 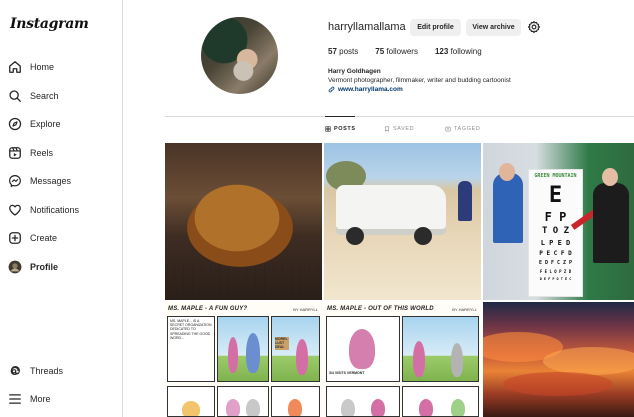 What do you see at coordinates (331, 89) in the screenshot?
I see `link-icon` at bounding box center [331, 89].